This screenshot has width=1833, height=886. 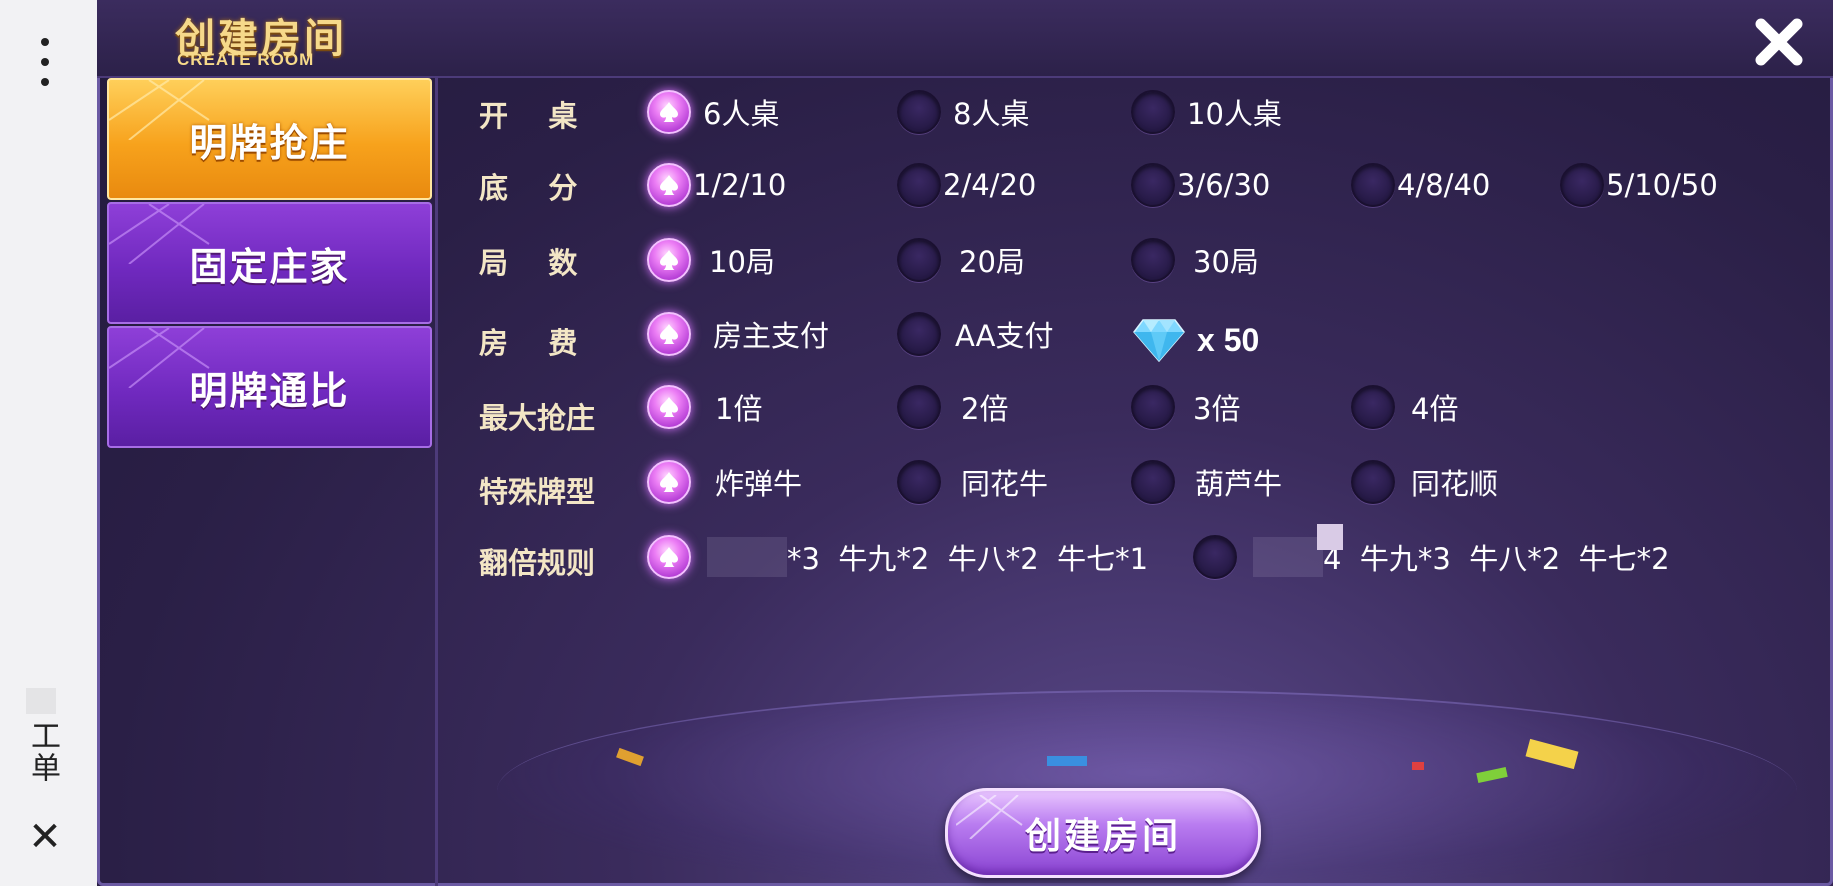 I want to click on dialog-subtitle: CREATE ROOM, so click(x=246, y=59).